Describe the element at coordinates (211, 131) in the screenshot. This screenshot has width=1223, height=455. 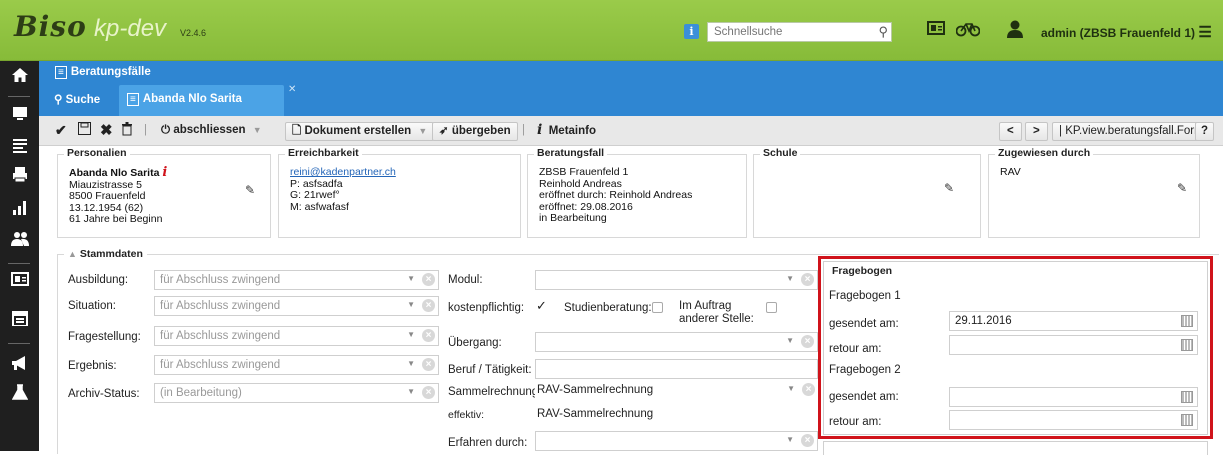
I see `abschliessen-button: ⏻ abschliessen ▼` at that location.